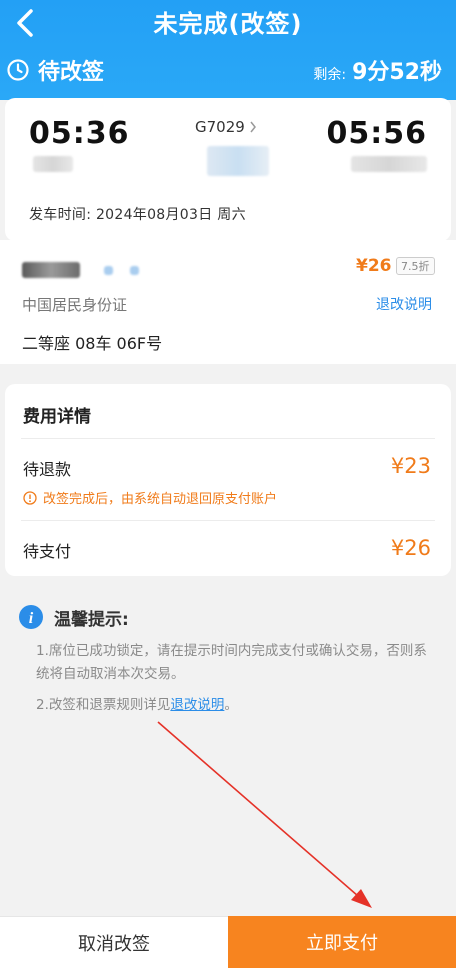 This screenshot has width=456, height=968. What do you see at coordinates (374, 266) in the screenshot?
I see `ticket-price: ¥26` at bounding box center [374, 266].